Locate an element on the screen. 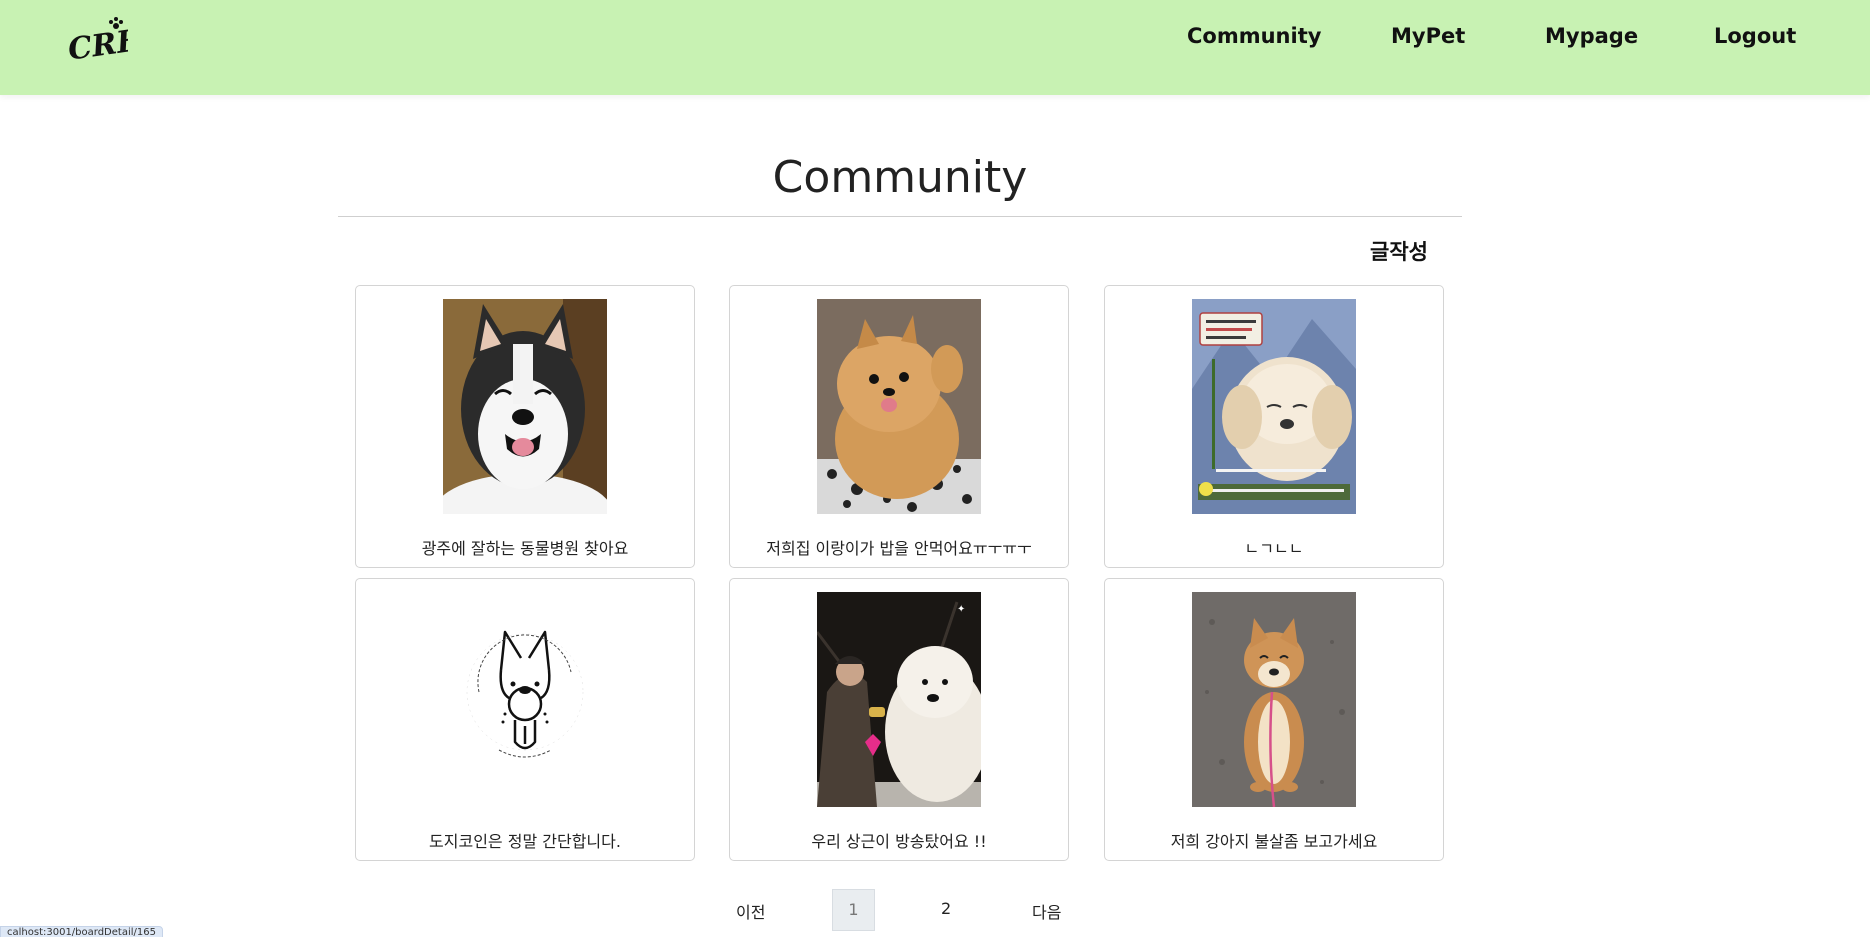 The height and width of the screenshot is (937, 1870). pagination-prev-button: 이전 is located at coordinates (750, 911).